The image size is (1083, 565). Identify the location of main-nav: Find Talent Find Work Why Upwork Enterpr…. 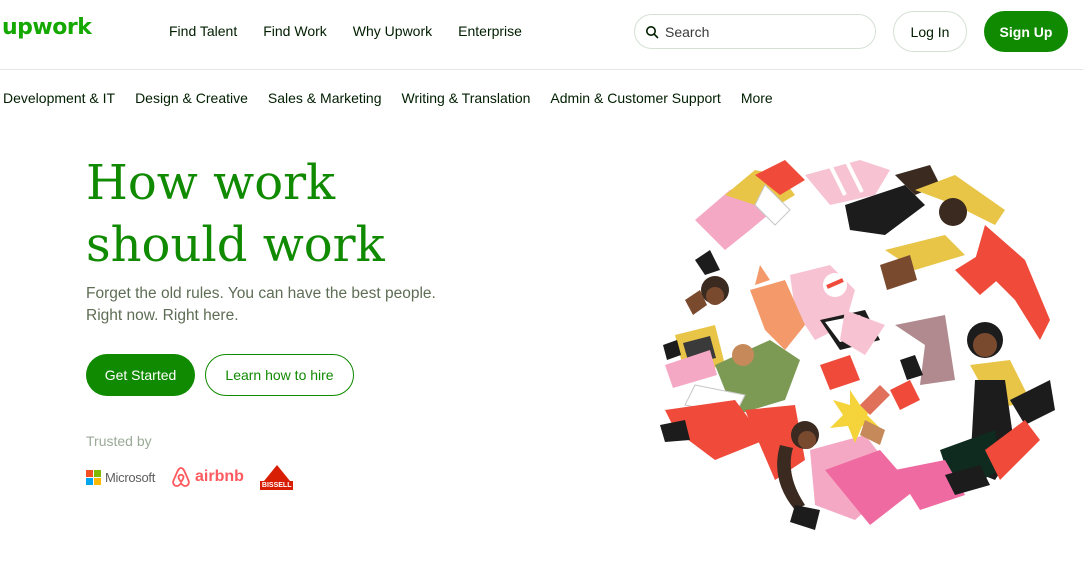
(345, 31).